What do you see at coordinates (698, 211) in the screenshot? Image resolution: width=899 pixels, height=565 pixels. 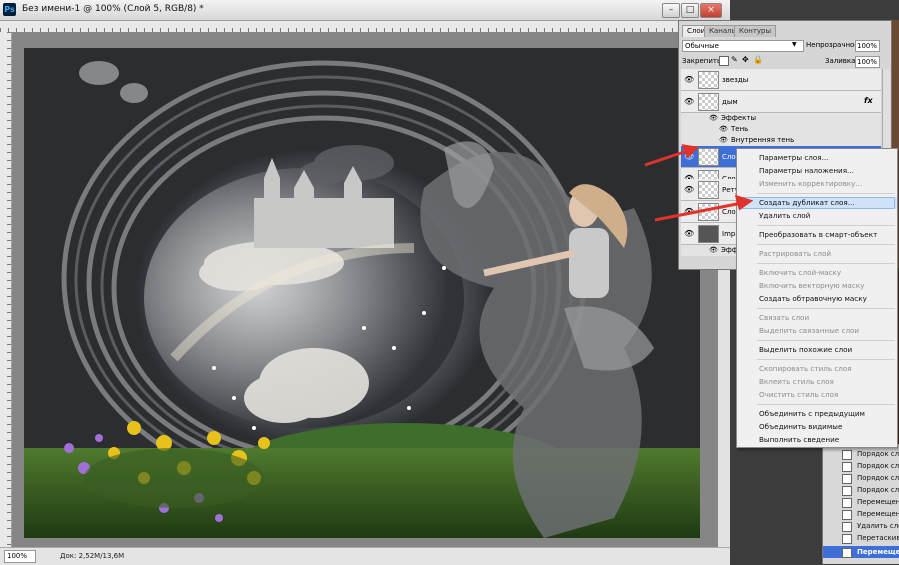 I see `arrow-to-menu-item` at bounding box center [698, 211].